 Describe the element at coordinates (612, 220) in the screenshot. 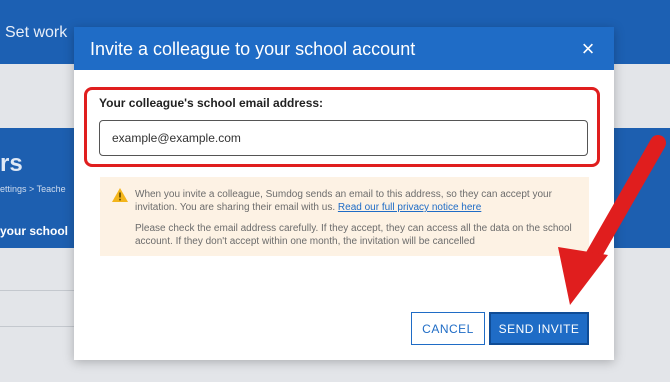

I see `pointer-arrow-icon` at that location.